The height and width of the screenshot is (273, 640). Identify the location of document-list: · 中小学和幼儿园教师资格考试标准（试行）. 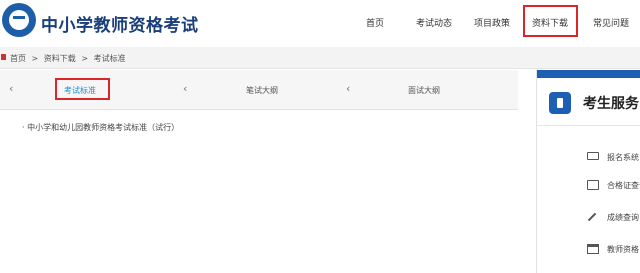
(100, 127).